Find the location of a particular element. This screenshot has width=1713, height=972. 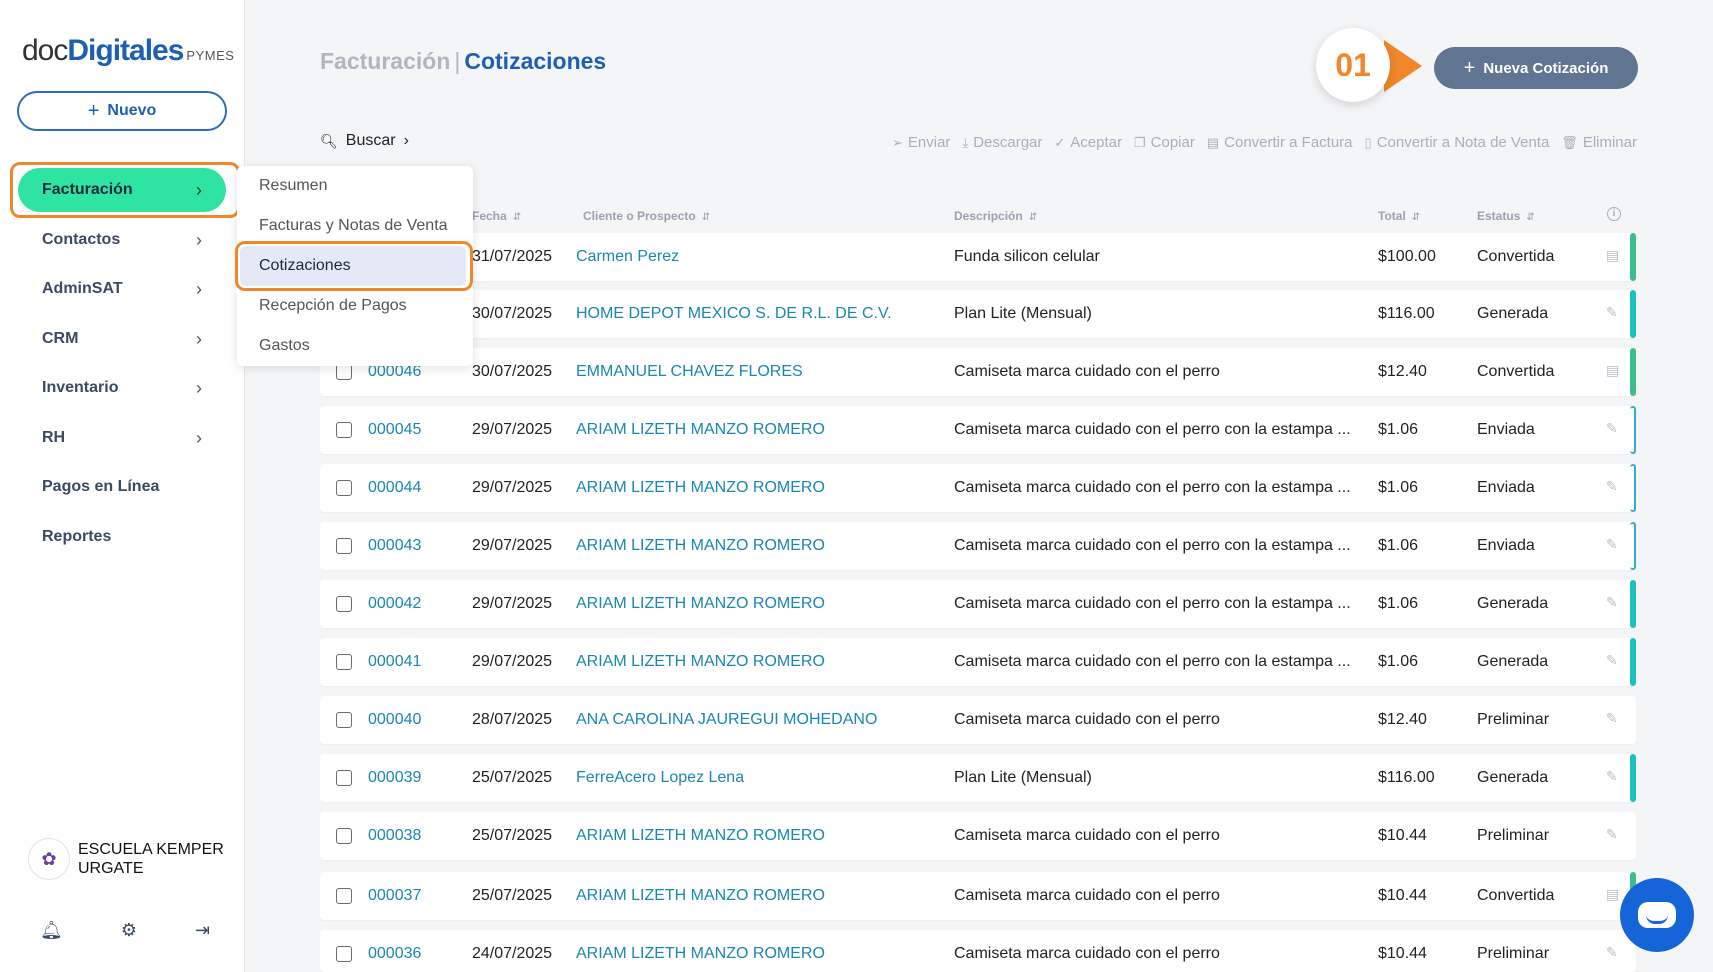

send-button: ➢ Enviar is located at coordinates (921, 142).